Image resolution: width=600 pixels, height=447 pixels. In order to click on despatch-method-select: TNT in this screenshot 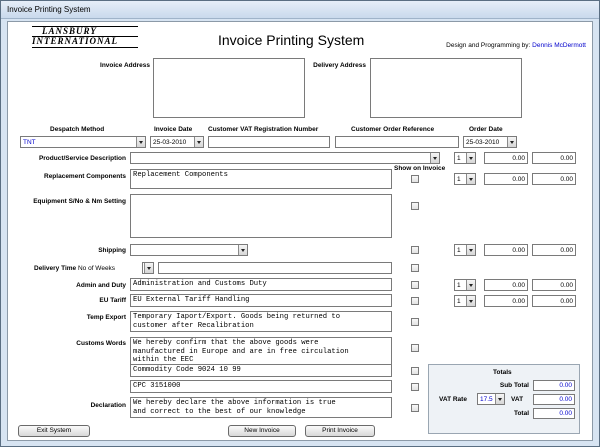, I will do `click(83, 142)`.